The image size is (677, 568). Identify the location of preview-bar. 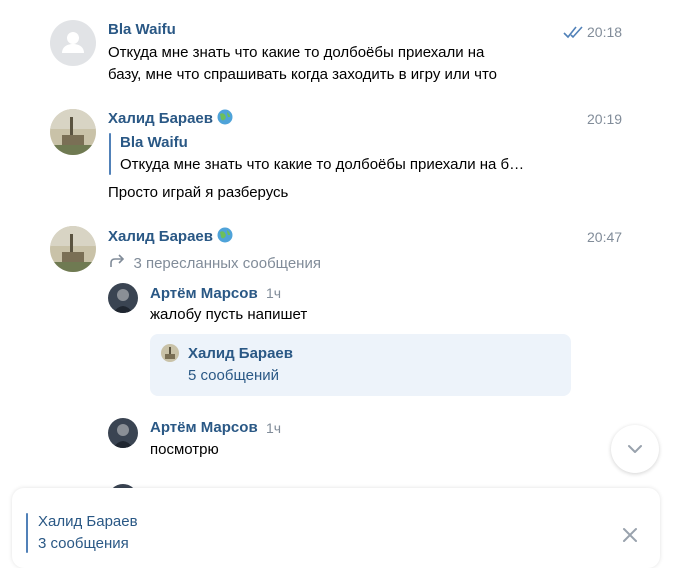
(27, 533).